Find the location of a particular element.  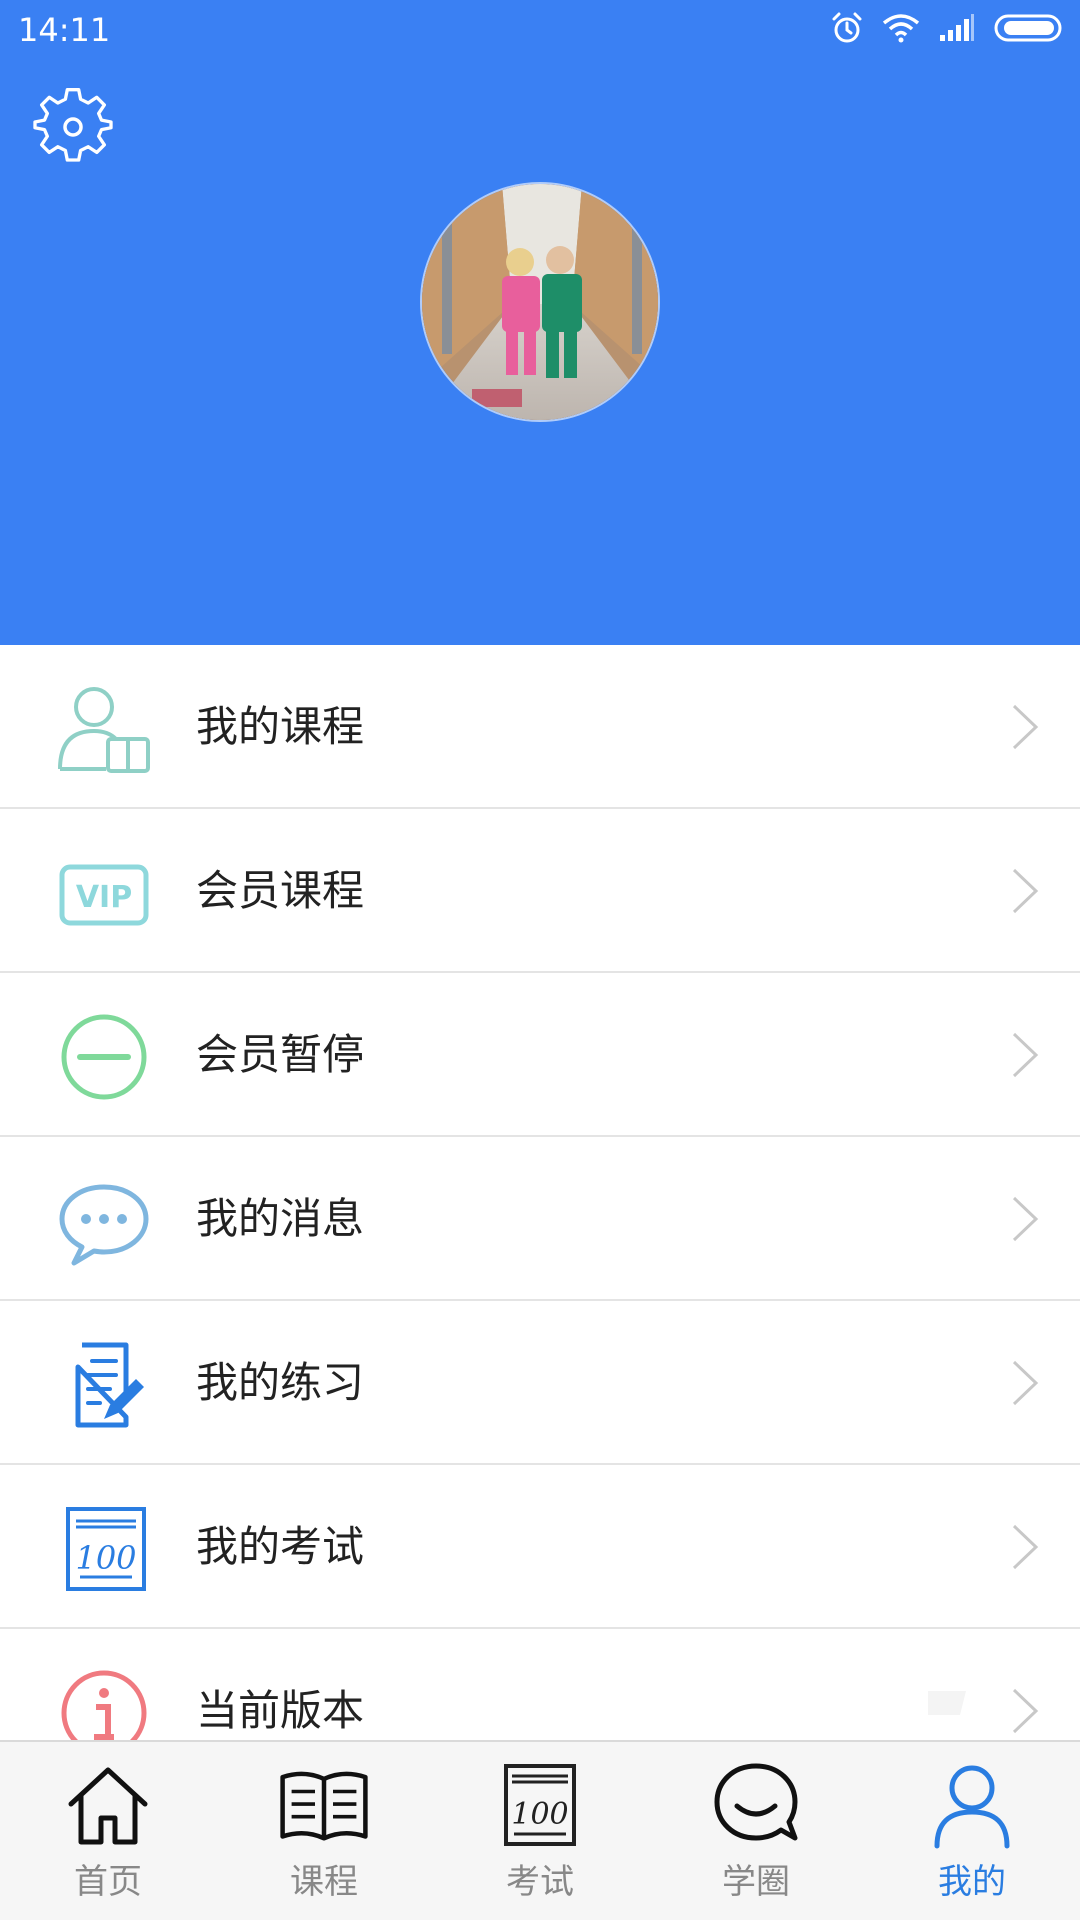

menu-item-label: 我的消息 is located at coordinates (280, 1218).